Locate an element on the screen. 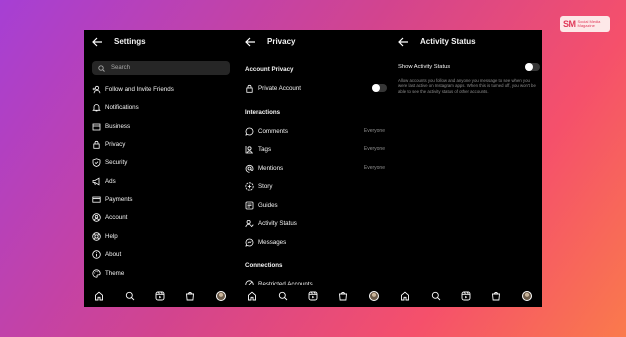  interaction-row-guides: Guides is located at coordinates (314, 205).